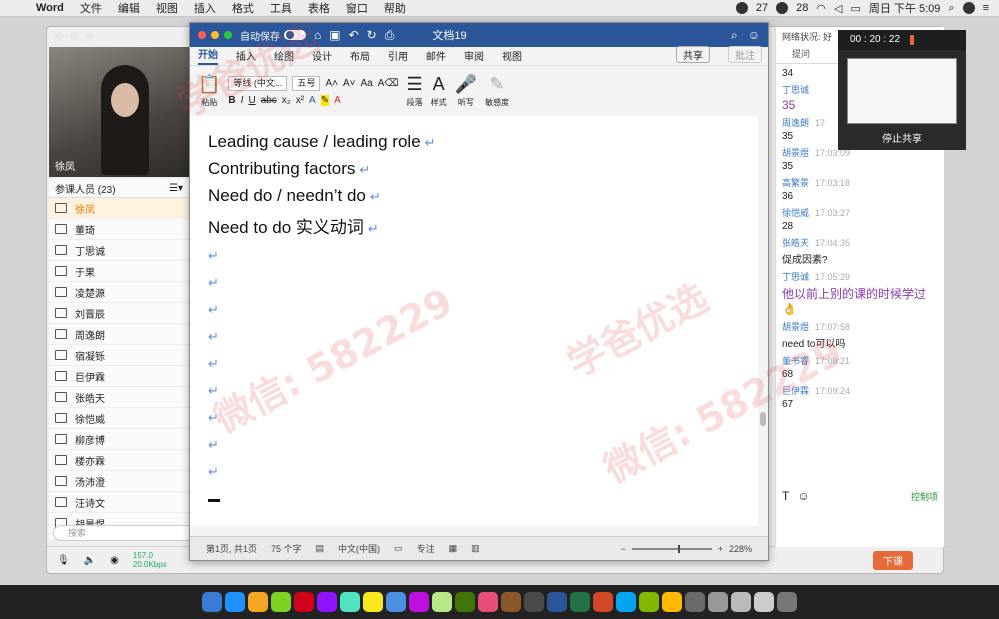  What do you see at coordinates (337, 100) in the screenshot?
I see `font-color-icon: A` at bounding box center [337, 100].